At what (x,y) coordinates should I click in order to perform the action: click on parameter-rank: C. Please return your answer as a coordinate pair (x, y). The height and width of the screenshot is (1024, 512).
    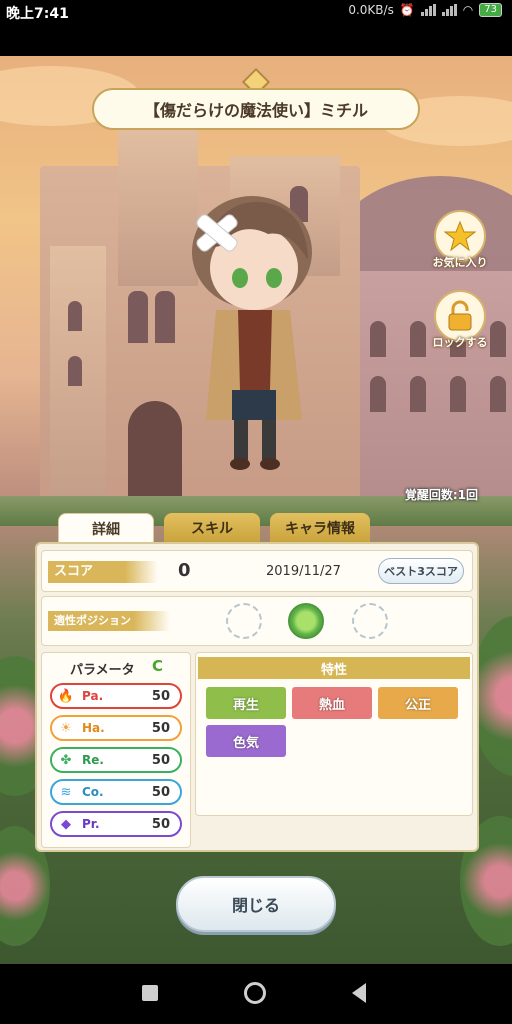
    Looking at the image, I should click on (158, 666).